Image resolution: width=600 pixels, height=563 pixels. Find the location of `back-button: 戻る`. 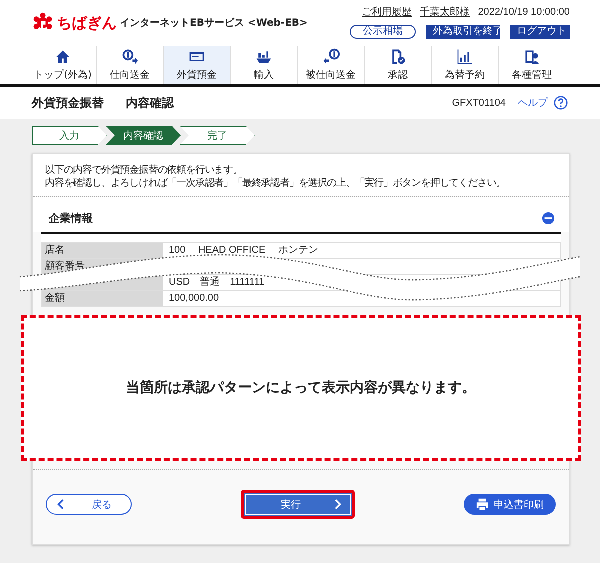

back-button: 戻る is located at coordinates (89, 504).